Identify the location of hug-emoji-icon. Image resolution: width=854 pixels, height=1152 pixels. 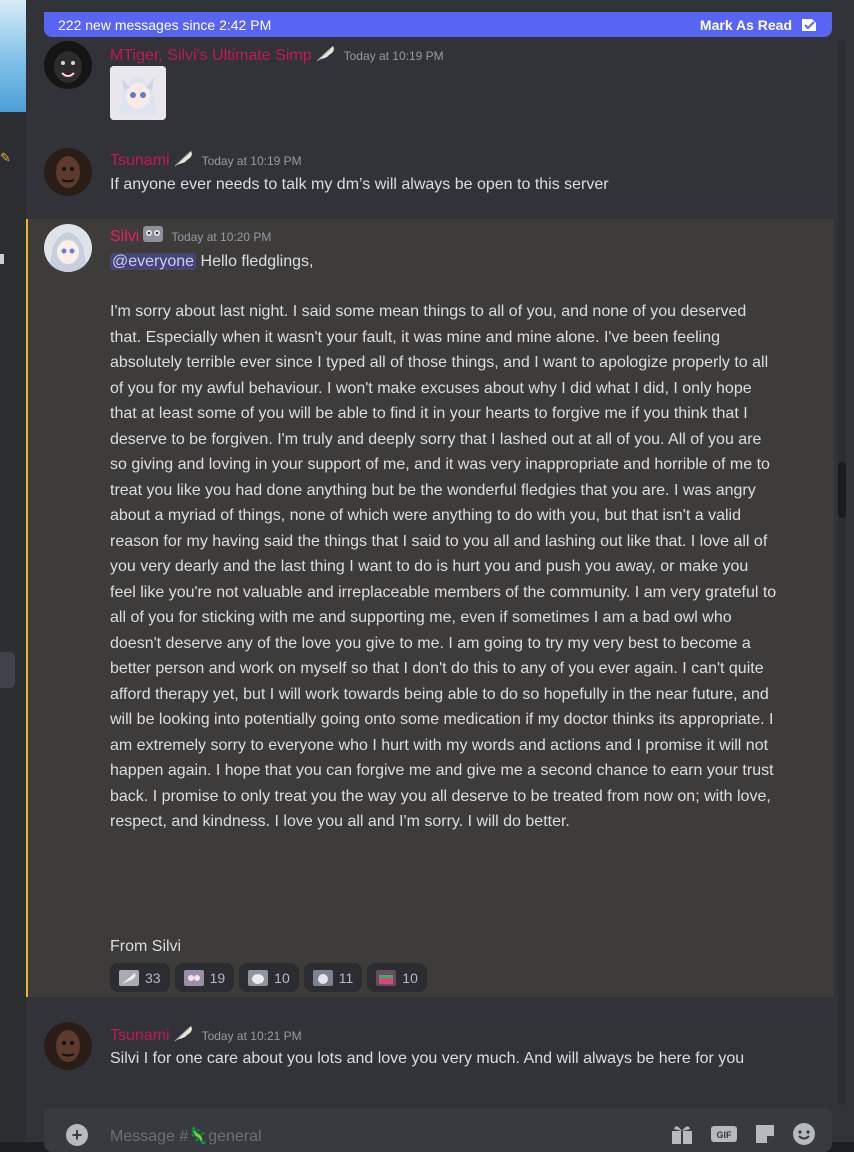
(258, 977).